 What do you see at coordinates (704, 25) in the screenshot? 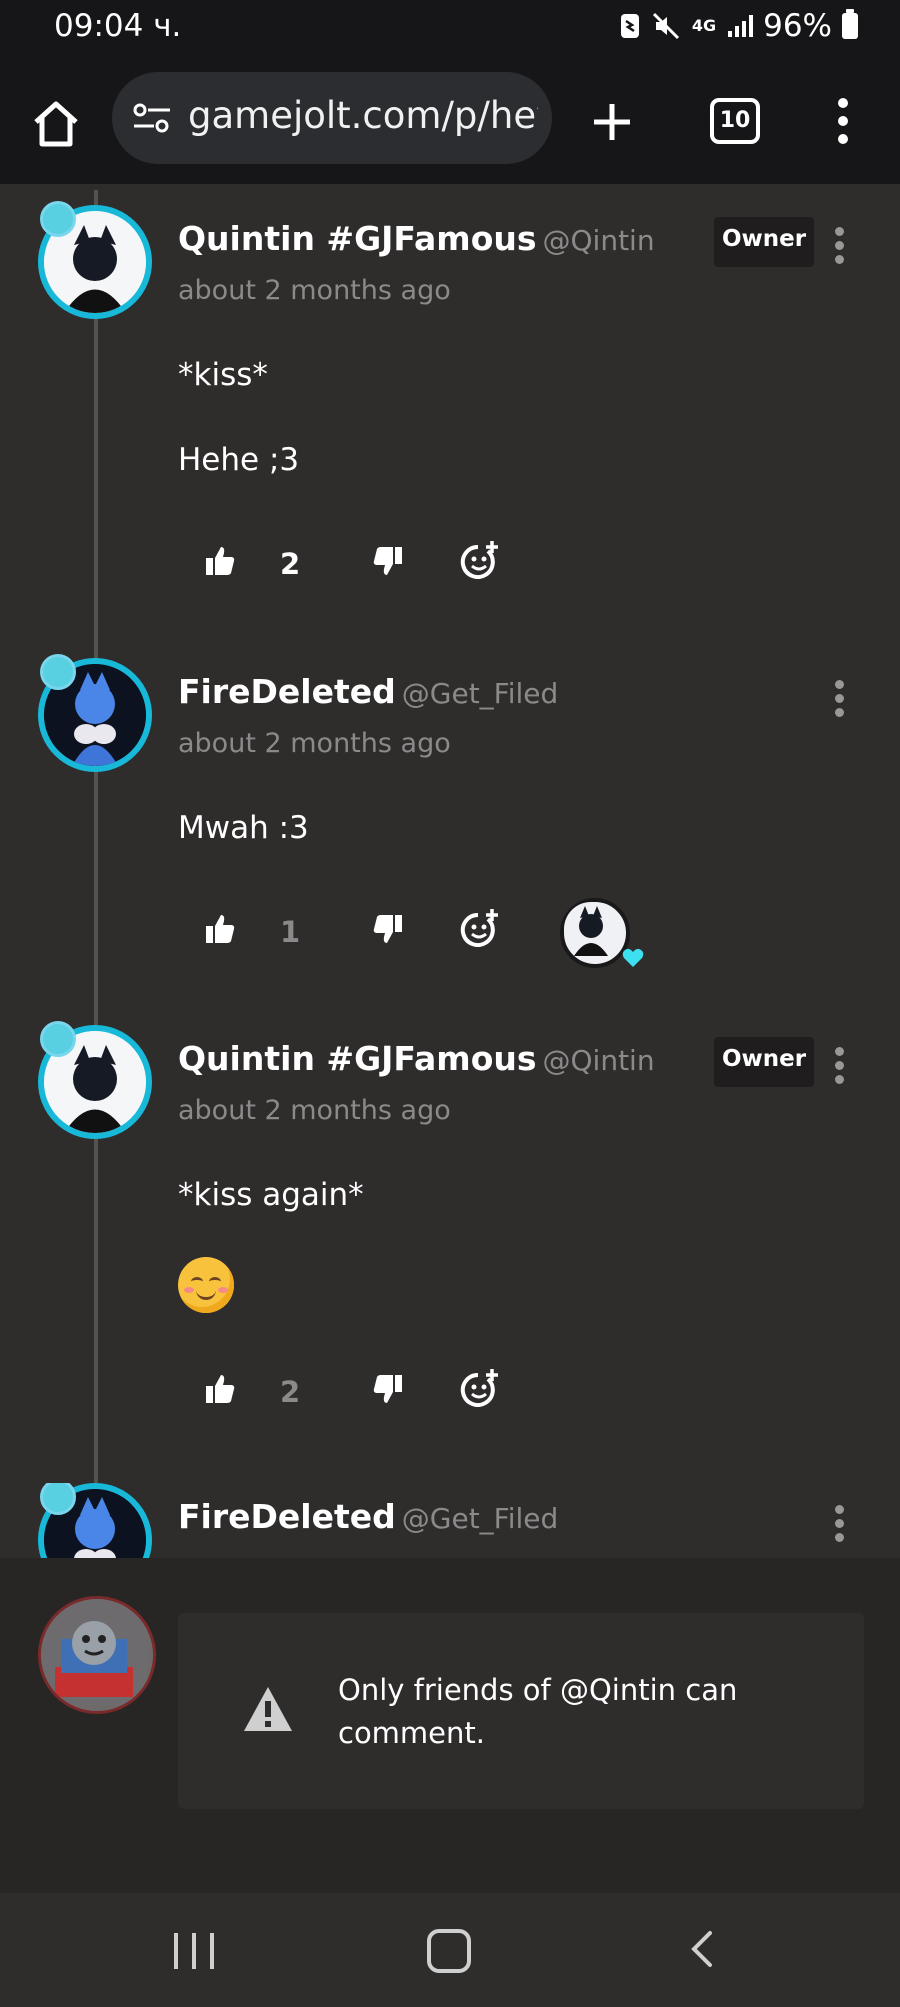
I see `network-type-icon: 4G` at bounding box center [704, 25].